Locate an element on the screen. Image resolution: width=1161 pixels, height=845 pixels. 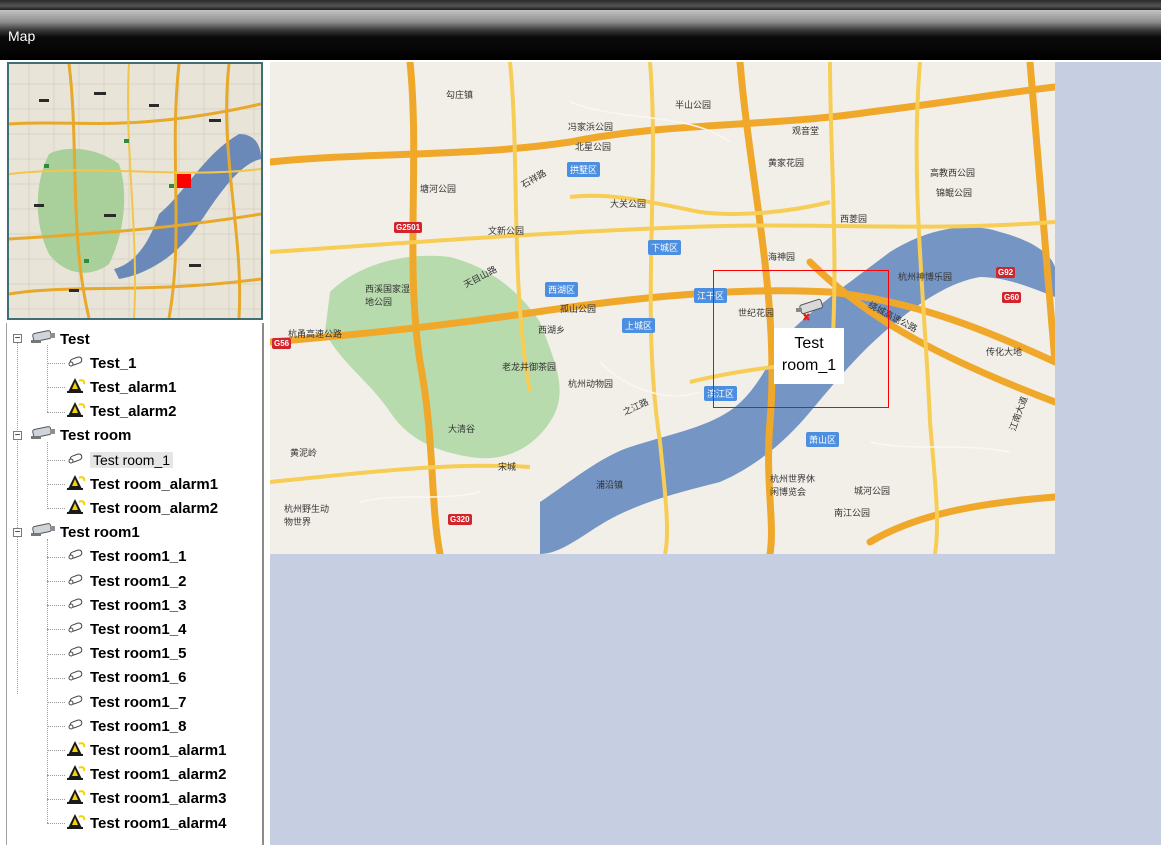
poi-label: 观音堂 is located at coordinates (806, 131).